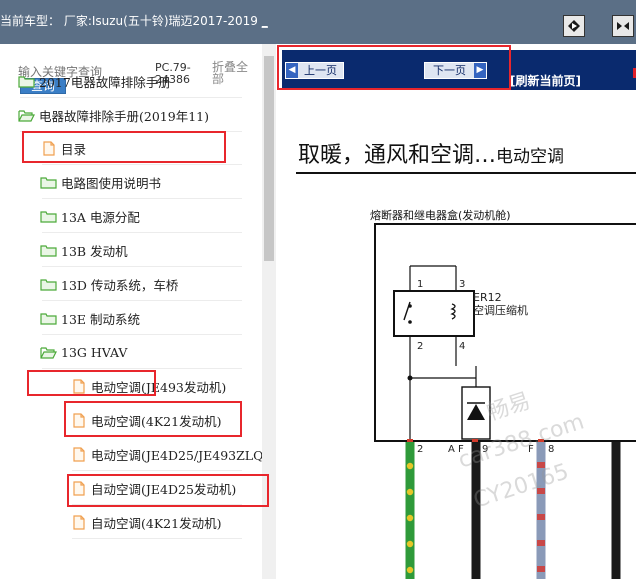  I want to click on bottom-pin-2: 2, so click(420, 449).